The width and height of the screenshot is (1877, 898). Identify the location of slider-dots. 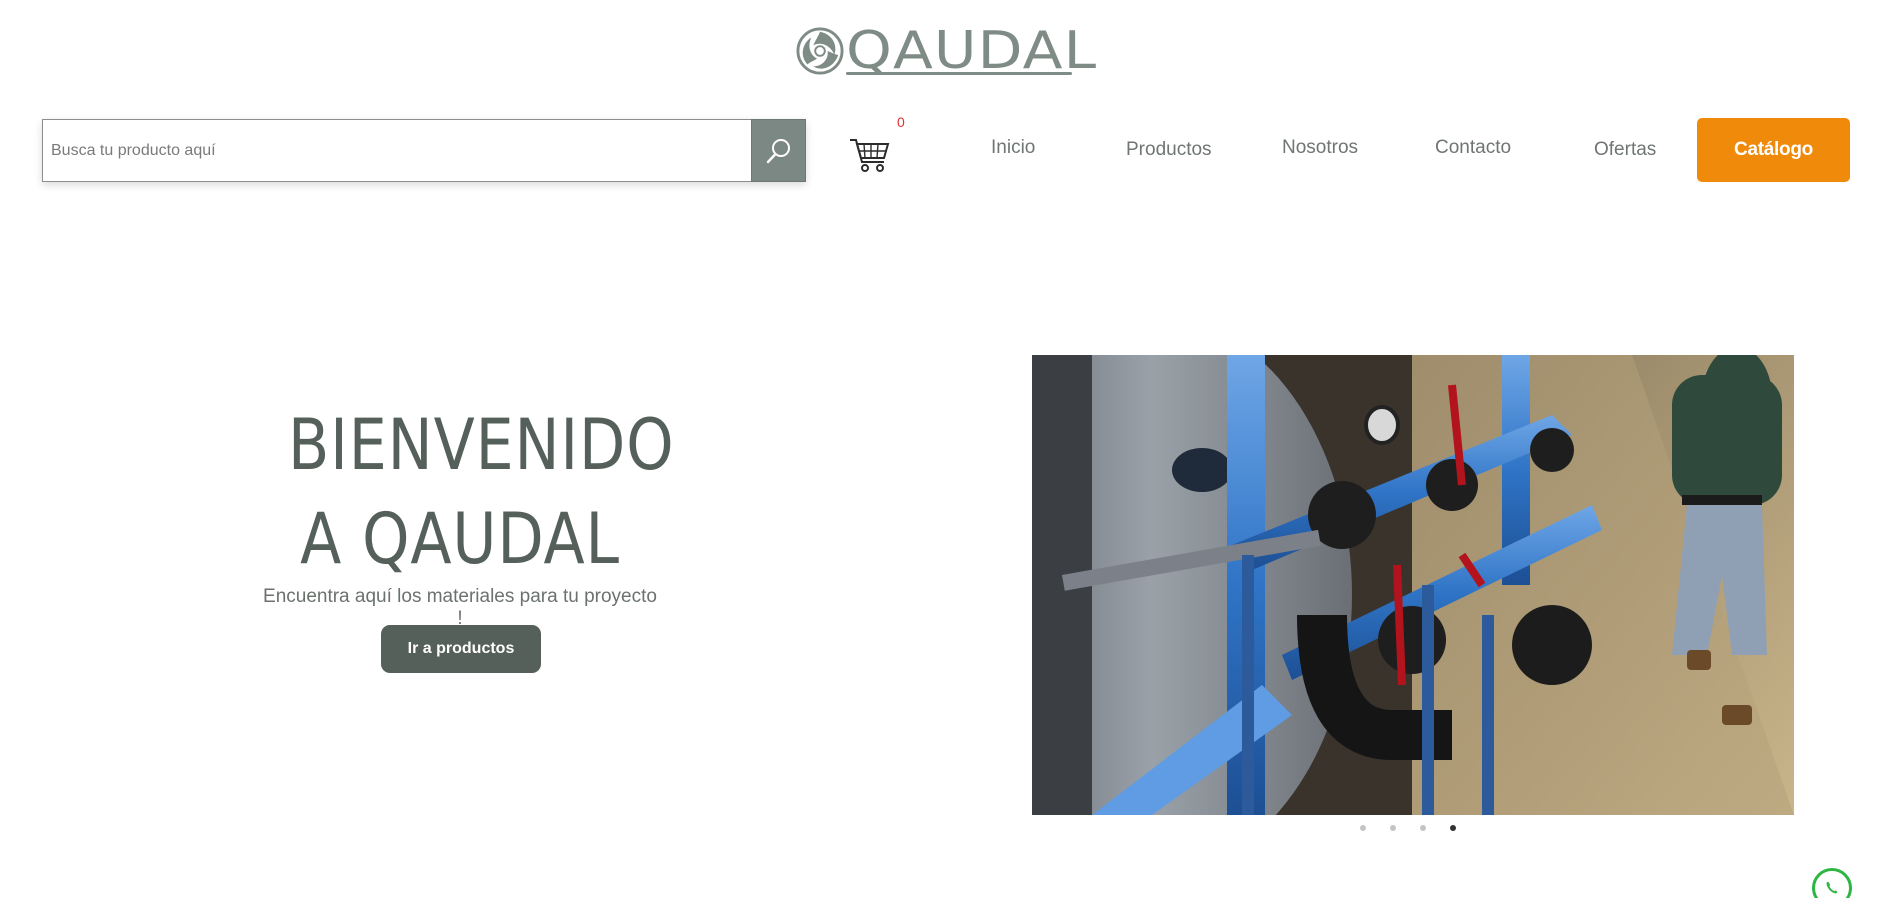
(1408, 828).